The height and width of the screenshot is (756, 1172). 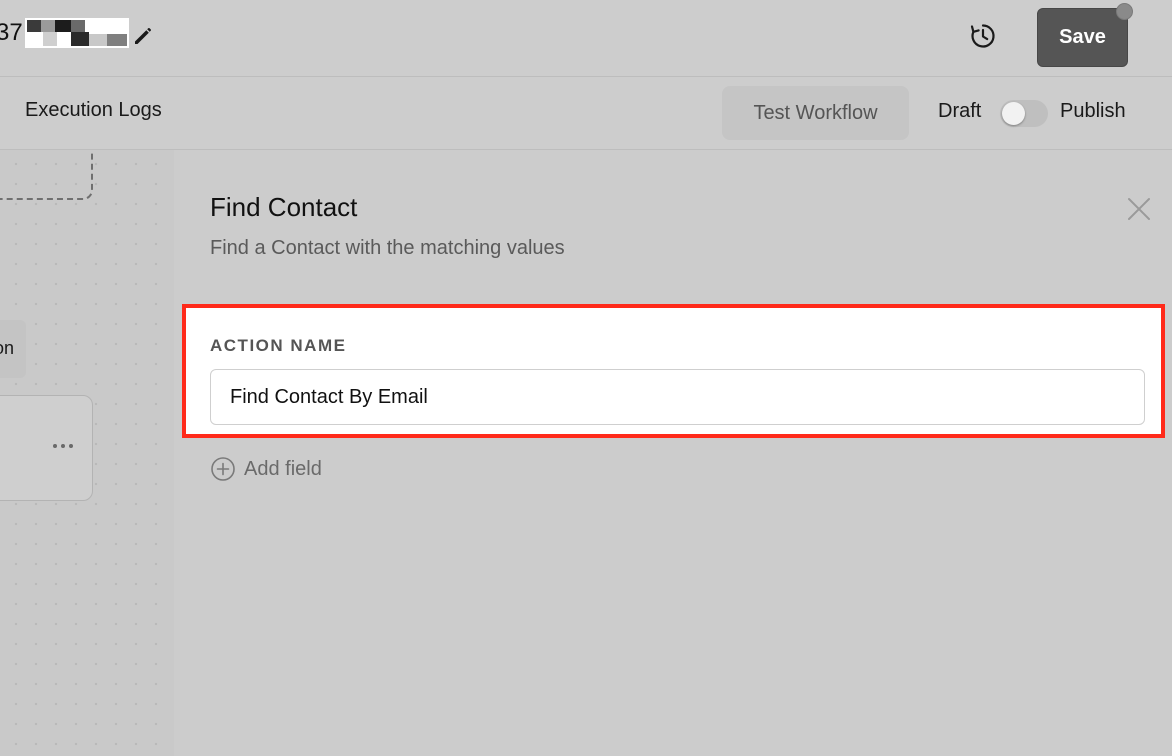 I want to click on action-name-field-group: ACTION NAME, so click(x=673, y=371).